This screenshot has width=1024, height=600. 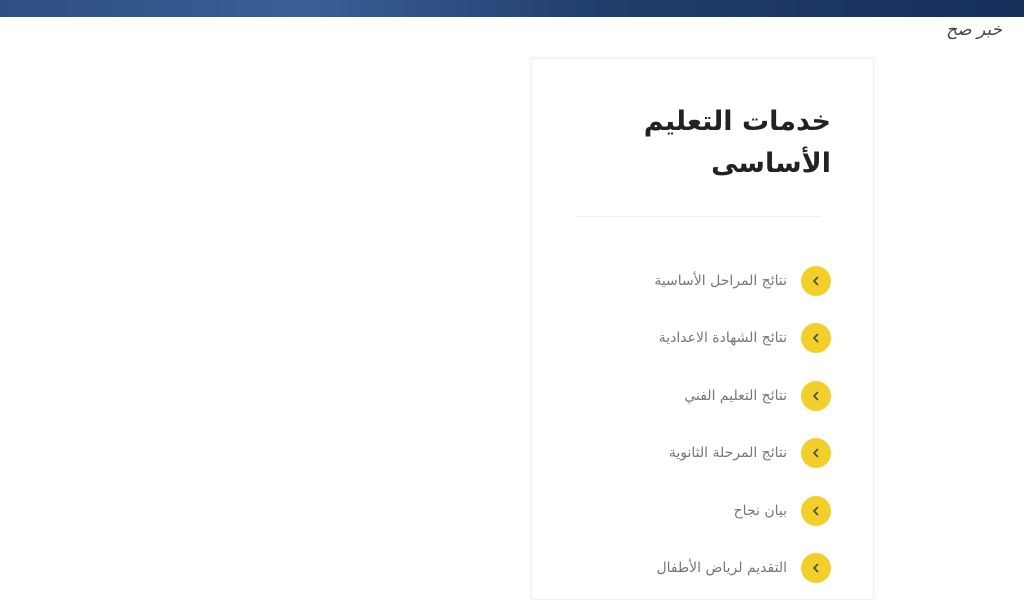 I want to click on menu-item-label: التقديم لرياض الأطفال, so click(x=721, y=568).